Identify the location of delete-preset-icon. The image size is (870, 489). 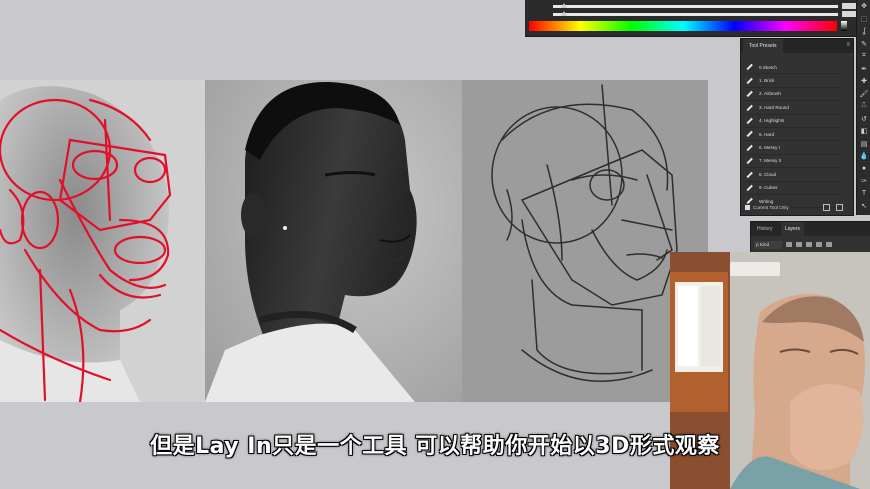
(839, 207).